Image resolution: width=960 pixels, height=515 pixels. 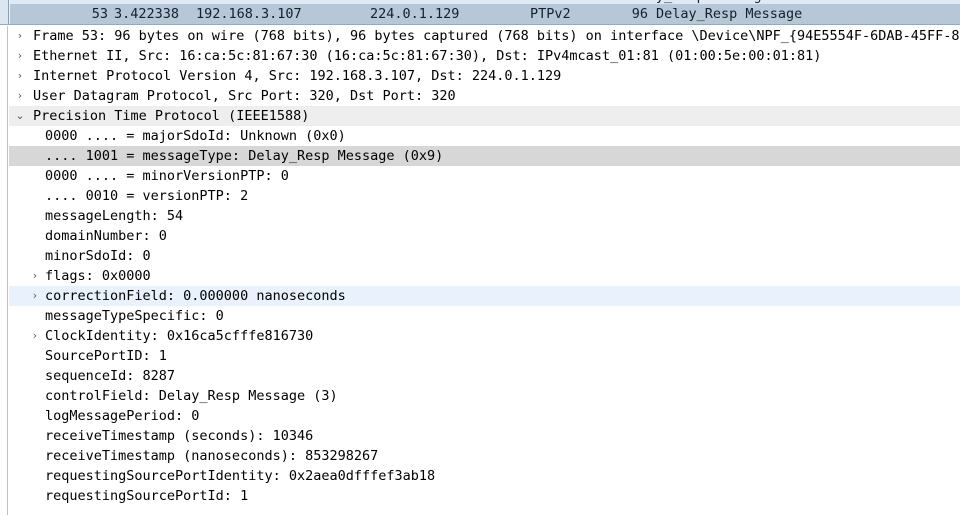 I want to click on packet-detail-gutter, so click(x=4, y=270).